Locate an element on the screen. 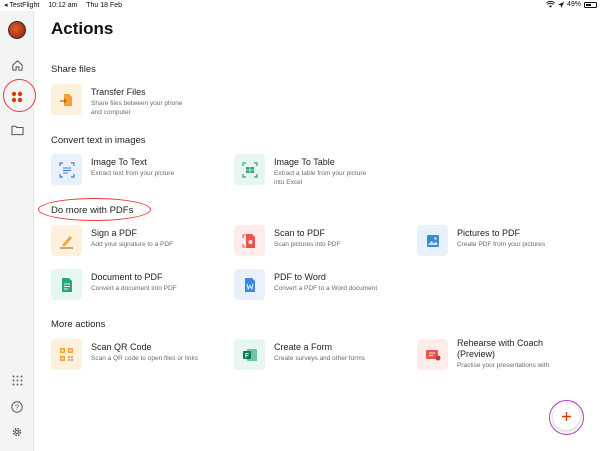 The width and height of the screenshot is (601, 451). annotation-circle-pdfs is located at coordinates (94, 209).